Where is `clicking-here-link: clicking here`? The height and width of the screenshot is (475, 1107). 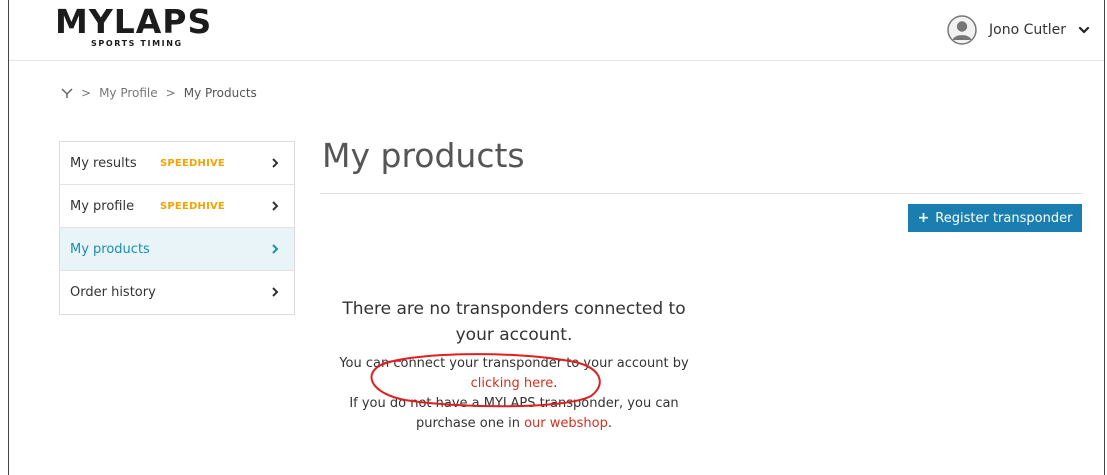
clicking-here-link: clicking here is located at coordinates (512, 383).